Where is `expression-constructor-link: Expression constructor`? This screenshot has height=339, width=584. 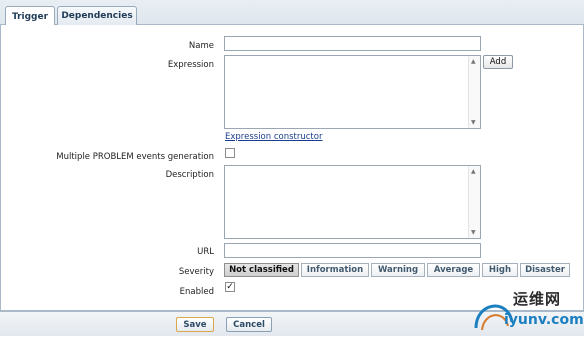
expression-constructor-link: Expression constructor is located at coordinates (273, 137).